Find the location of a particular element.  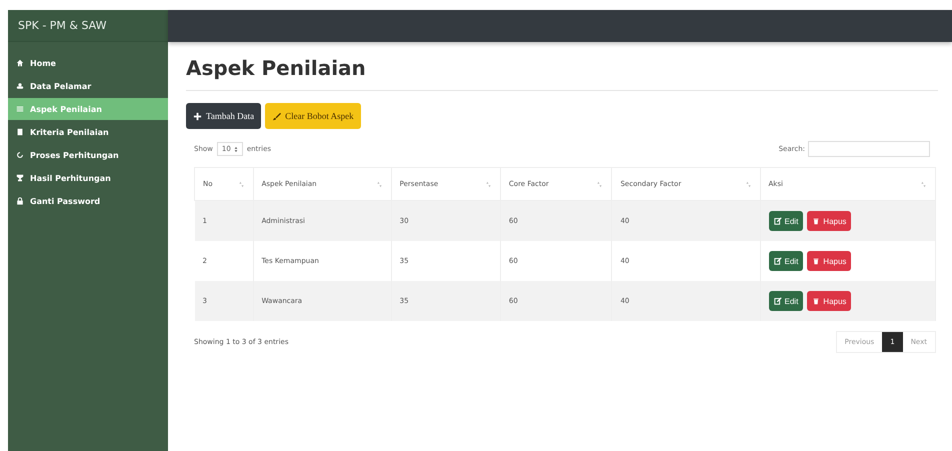

brand-title: SPK - PM & SAW is located at coordinates (88, 26).